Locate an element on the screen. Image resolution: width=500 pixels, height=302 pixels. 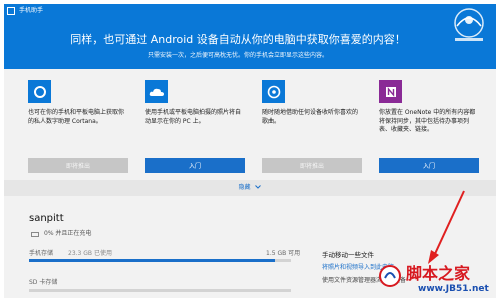
window-title: 手机助手 is located at coordinates (31, 10).